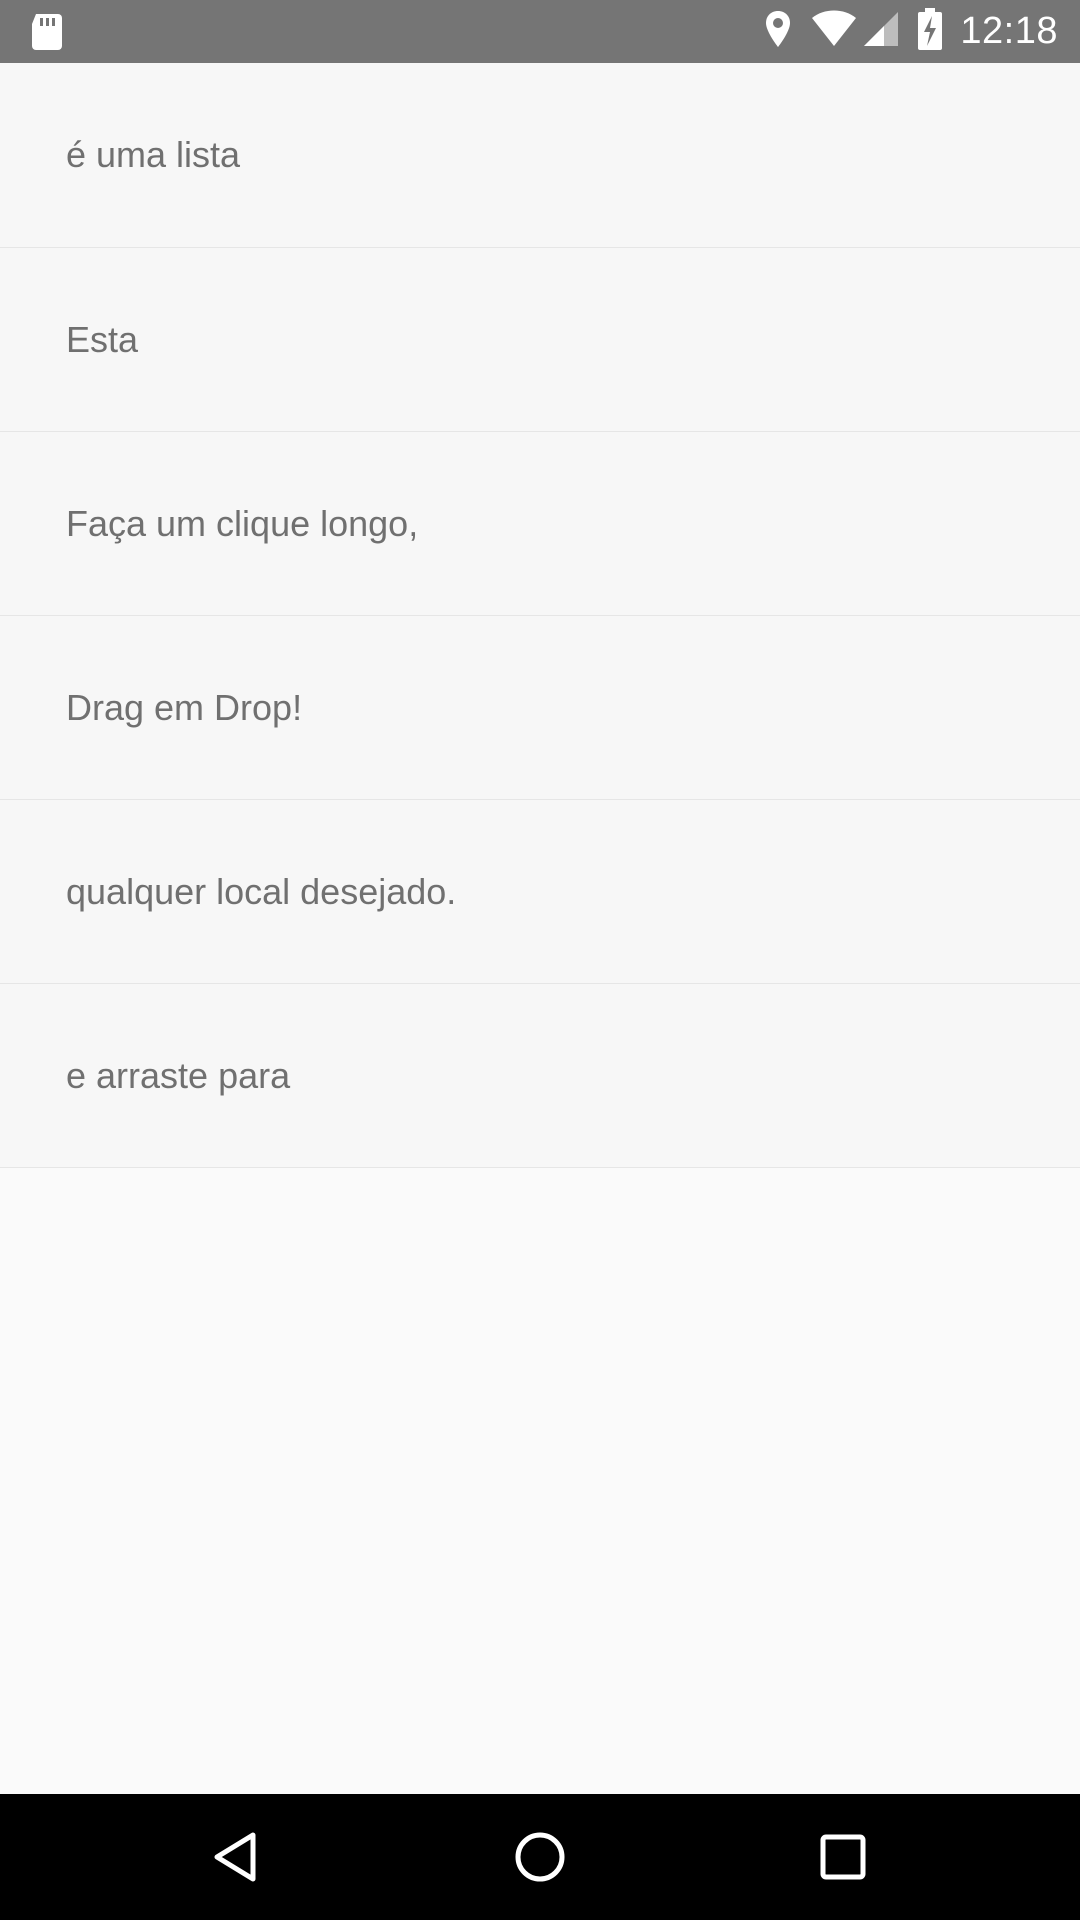 This screenshot has height=1920, width=1080. What do you see at coordinates (843, 1857) in the screenshot?
I see `recents-icon` at bounding box center [843, 1857].